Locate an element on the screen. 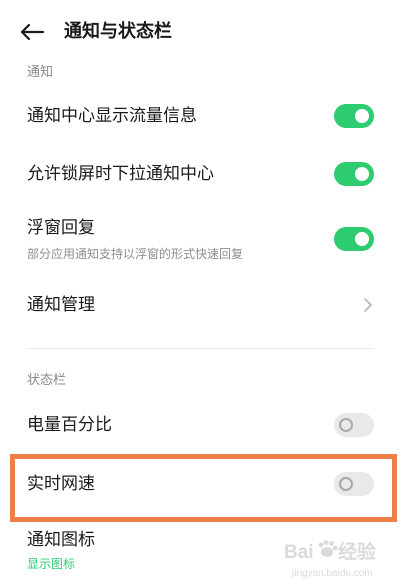 The image size is (407, 587). row-label: 允许锁屏时下拉通知中心 is located at coordinates (120, 174).